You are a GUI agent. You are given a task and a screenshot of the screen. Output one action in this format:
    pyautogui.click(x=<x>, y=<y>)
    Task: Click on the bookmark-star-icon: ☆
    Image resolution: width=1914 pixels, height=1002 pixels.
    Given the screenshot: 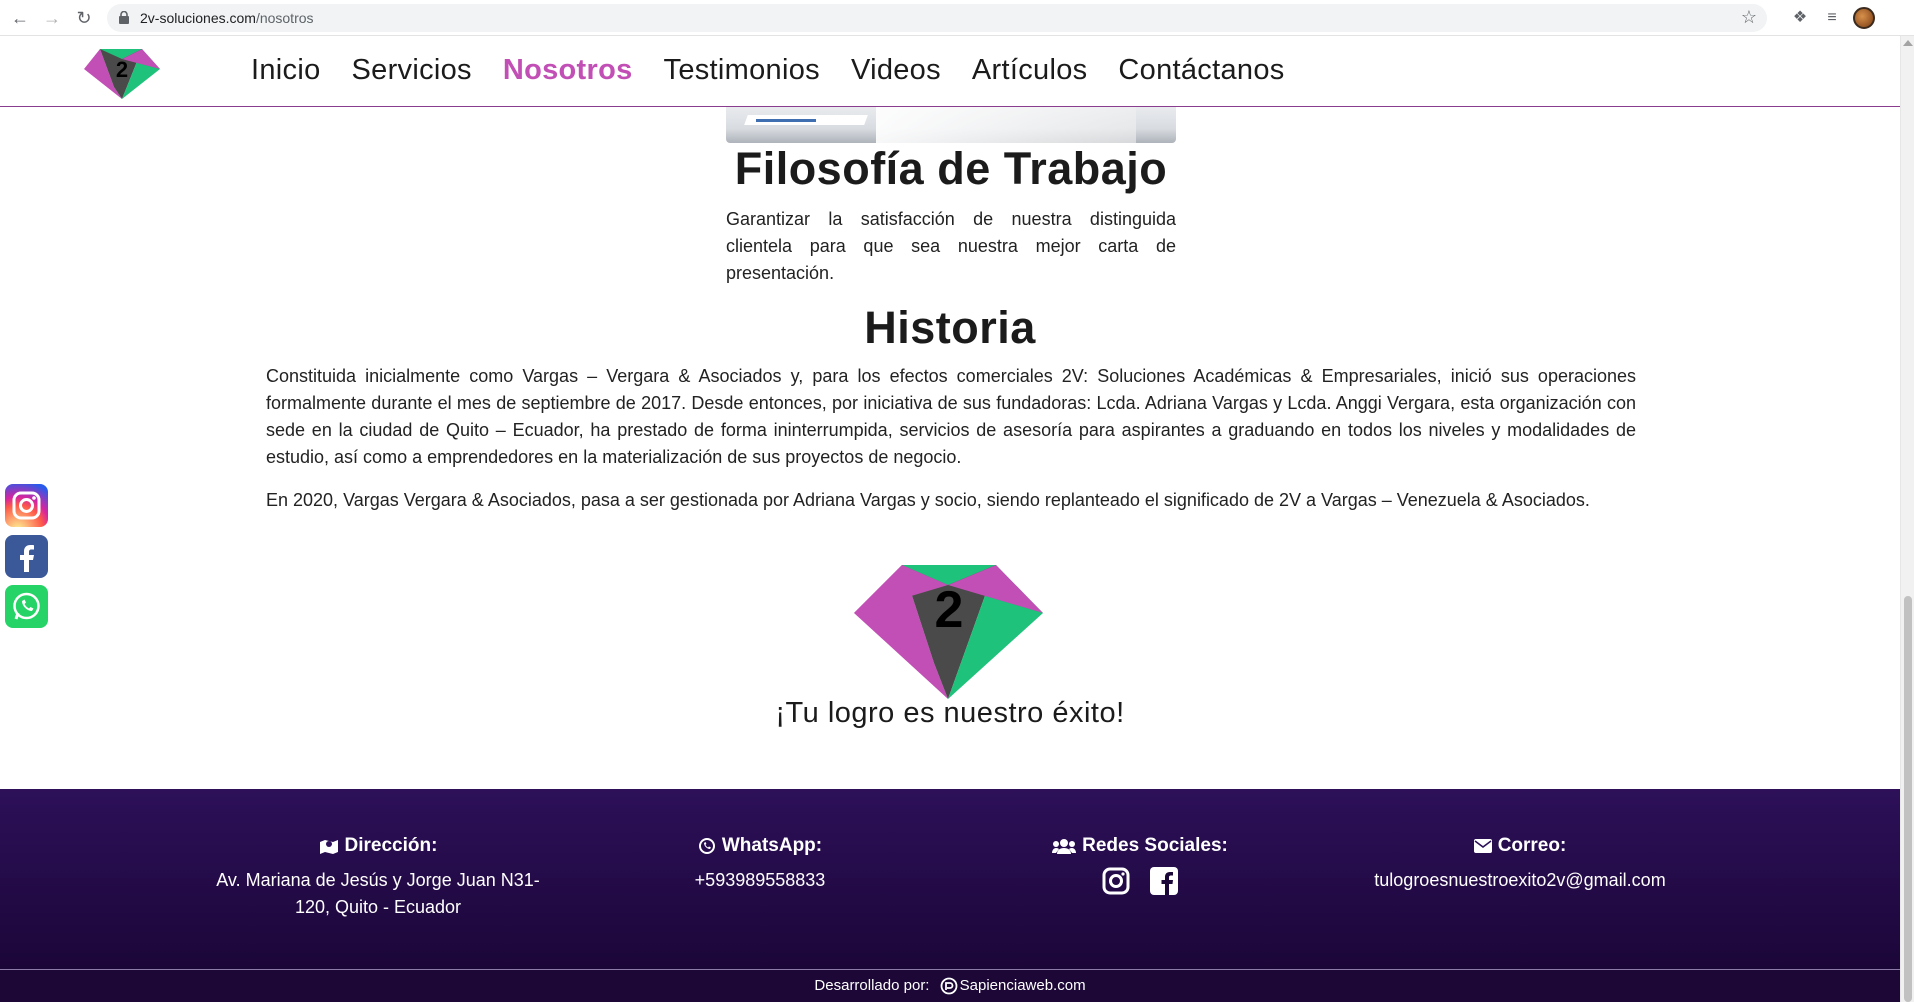 What is the action you would take?
    pyautogui.click(x=1749, y=17)
    